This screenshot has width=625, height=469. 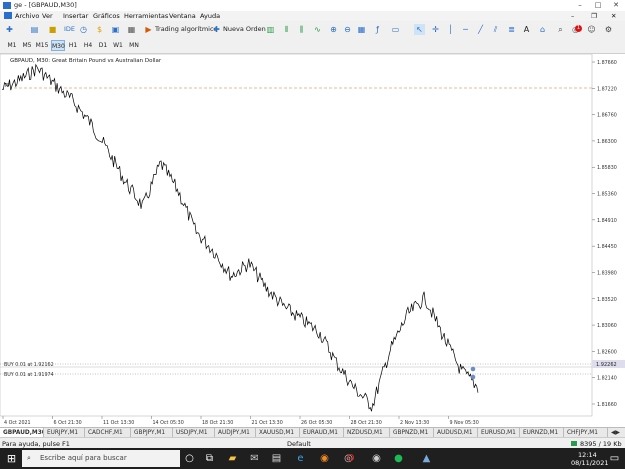 What do you see at coordinates (395, 29) in the screenshot?
I see `templates-icon: ▭` at bounding box center [395, 29].